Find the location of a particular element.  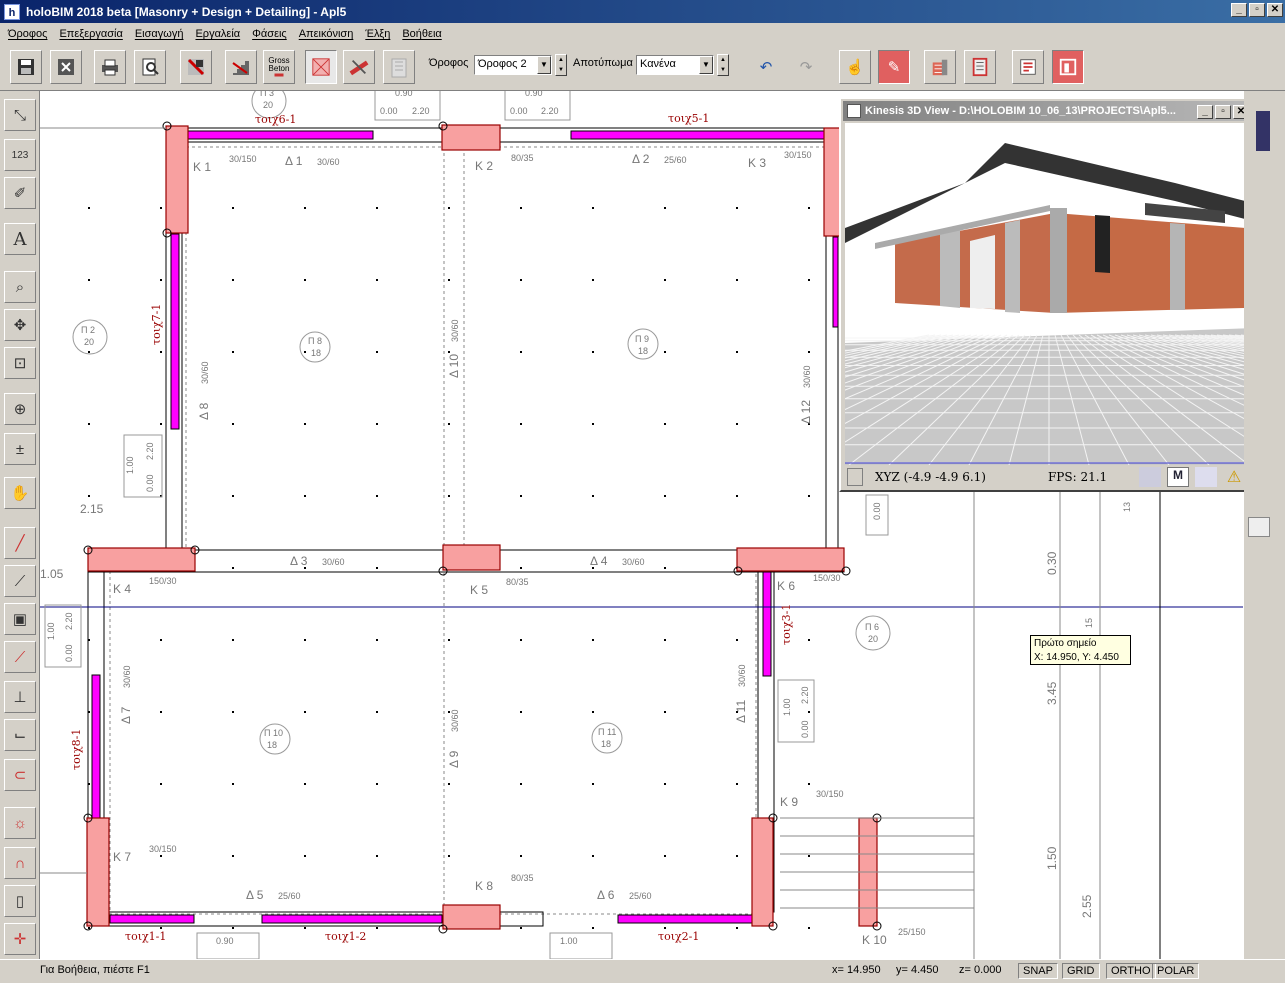

door-dwg-tool: ▯ is located at coordinates (20, 901).